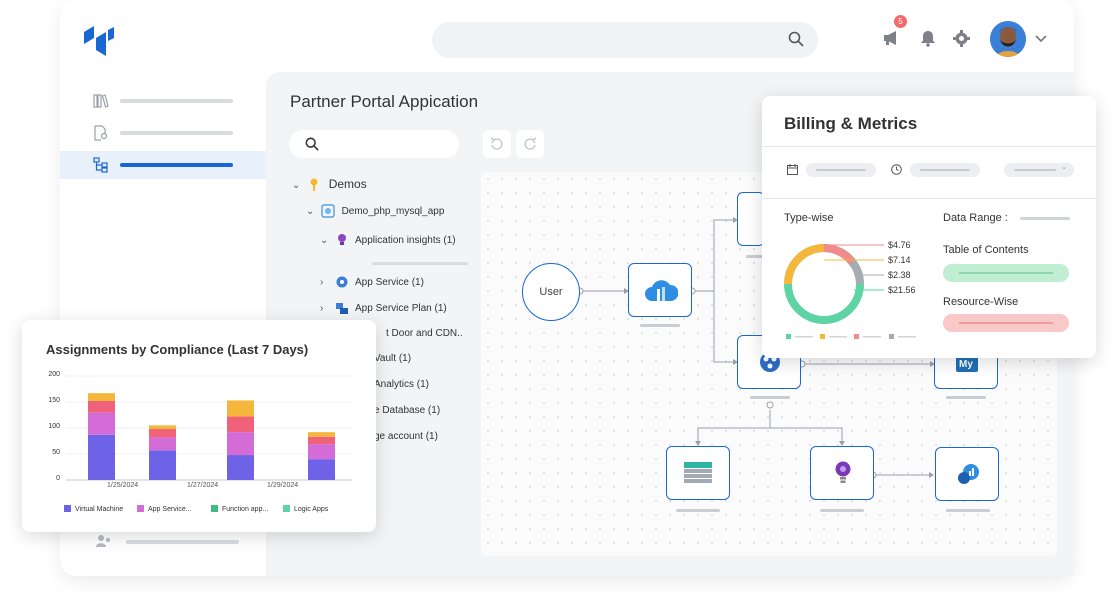 The height and width of the screenshot is (600, 1114). I want to click on storage-icon, so click(698, 472).